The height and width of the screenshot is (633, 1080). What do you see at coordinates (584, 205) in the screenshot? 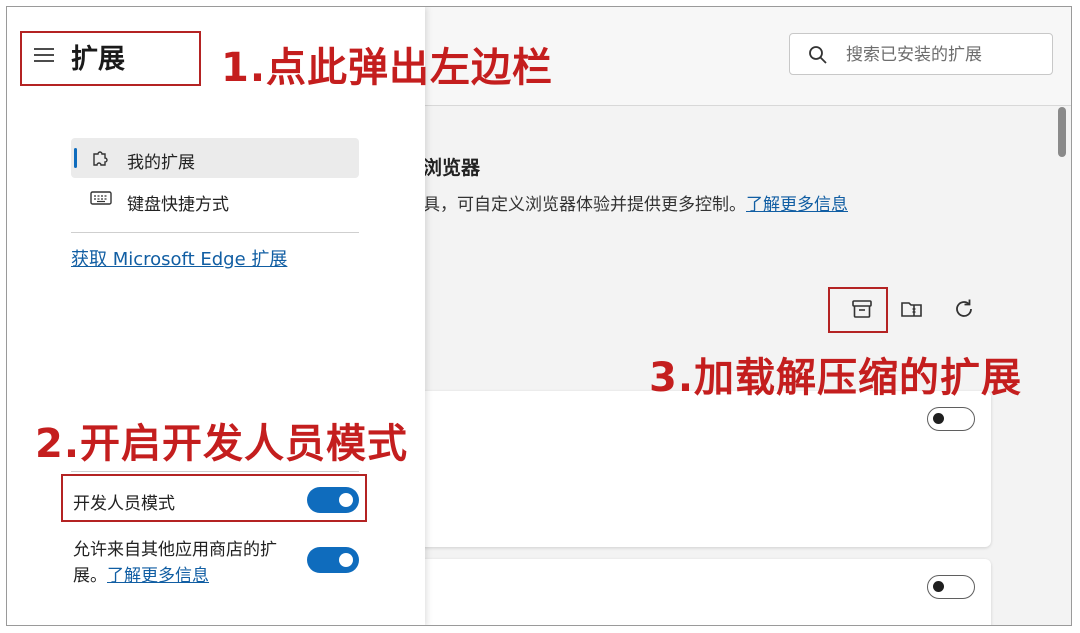
I see `description-text: 具，可自定义浏览器体验并提供更多控制。` at bounding box center [584, 205].